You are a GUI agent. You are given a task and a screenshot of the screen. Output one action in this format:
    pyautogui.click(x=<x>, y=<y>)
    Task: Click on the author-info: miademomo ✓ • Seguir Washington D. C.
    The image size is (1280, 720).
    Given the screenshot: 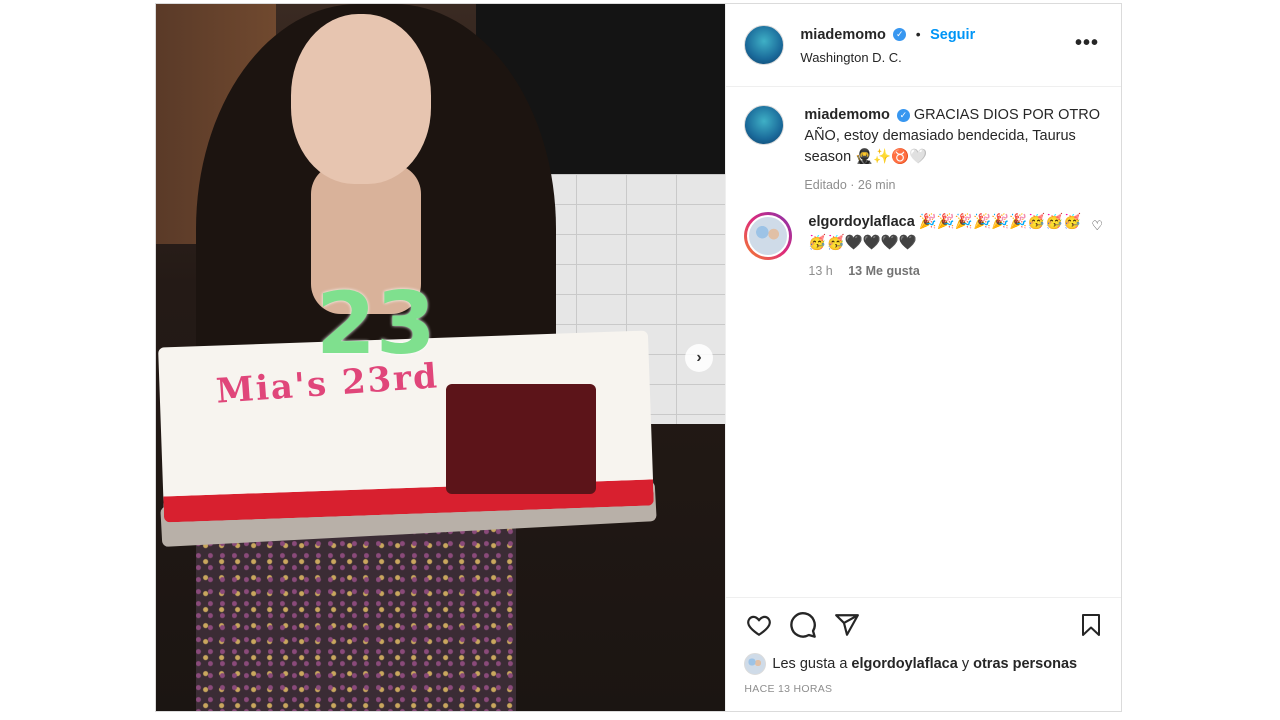 What is the action you would take?
    pyautogui.click(x=887, y=45)
    